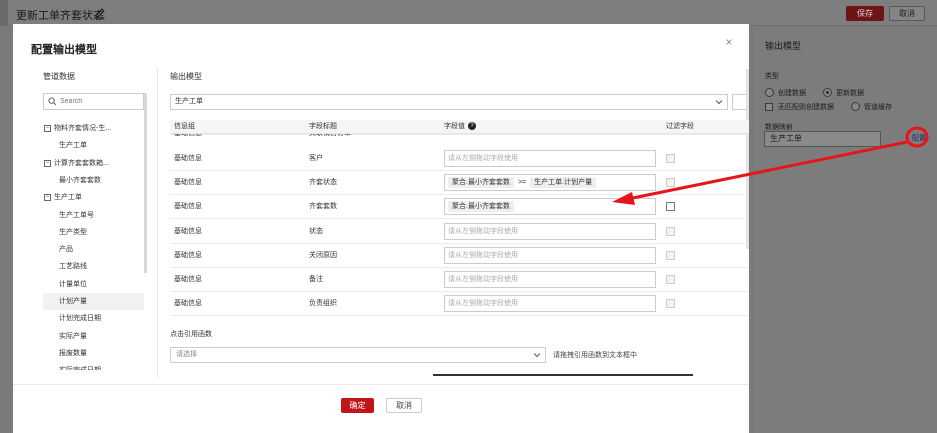 The width and height of the screenshot is (937, 433). What do you see at coordinates (93, 266) in the screenshot?
I see `tree-item: 工艺路线` at bounding box center [93, 266].